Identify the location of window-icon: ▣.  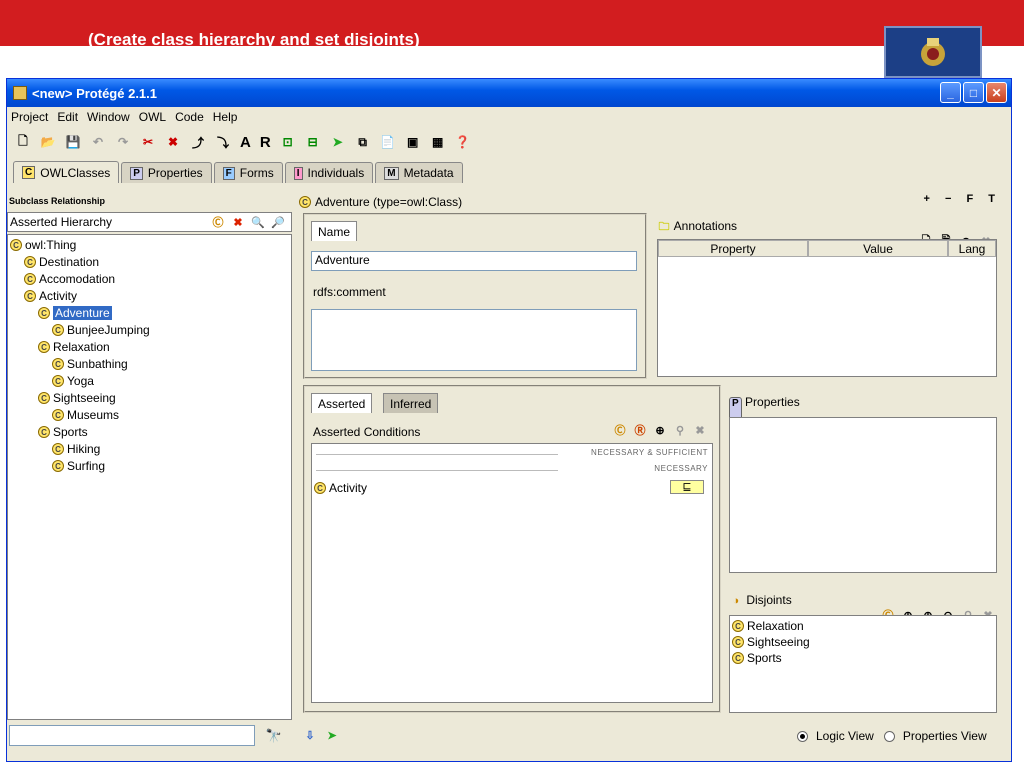
(413, 142).